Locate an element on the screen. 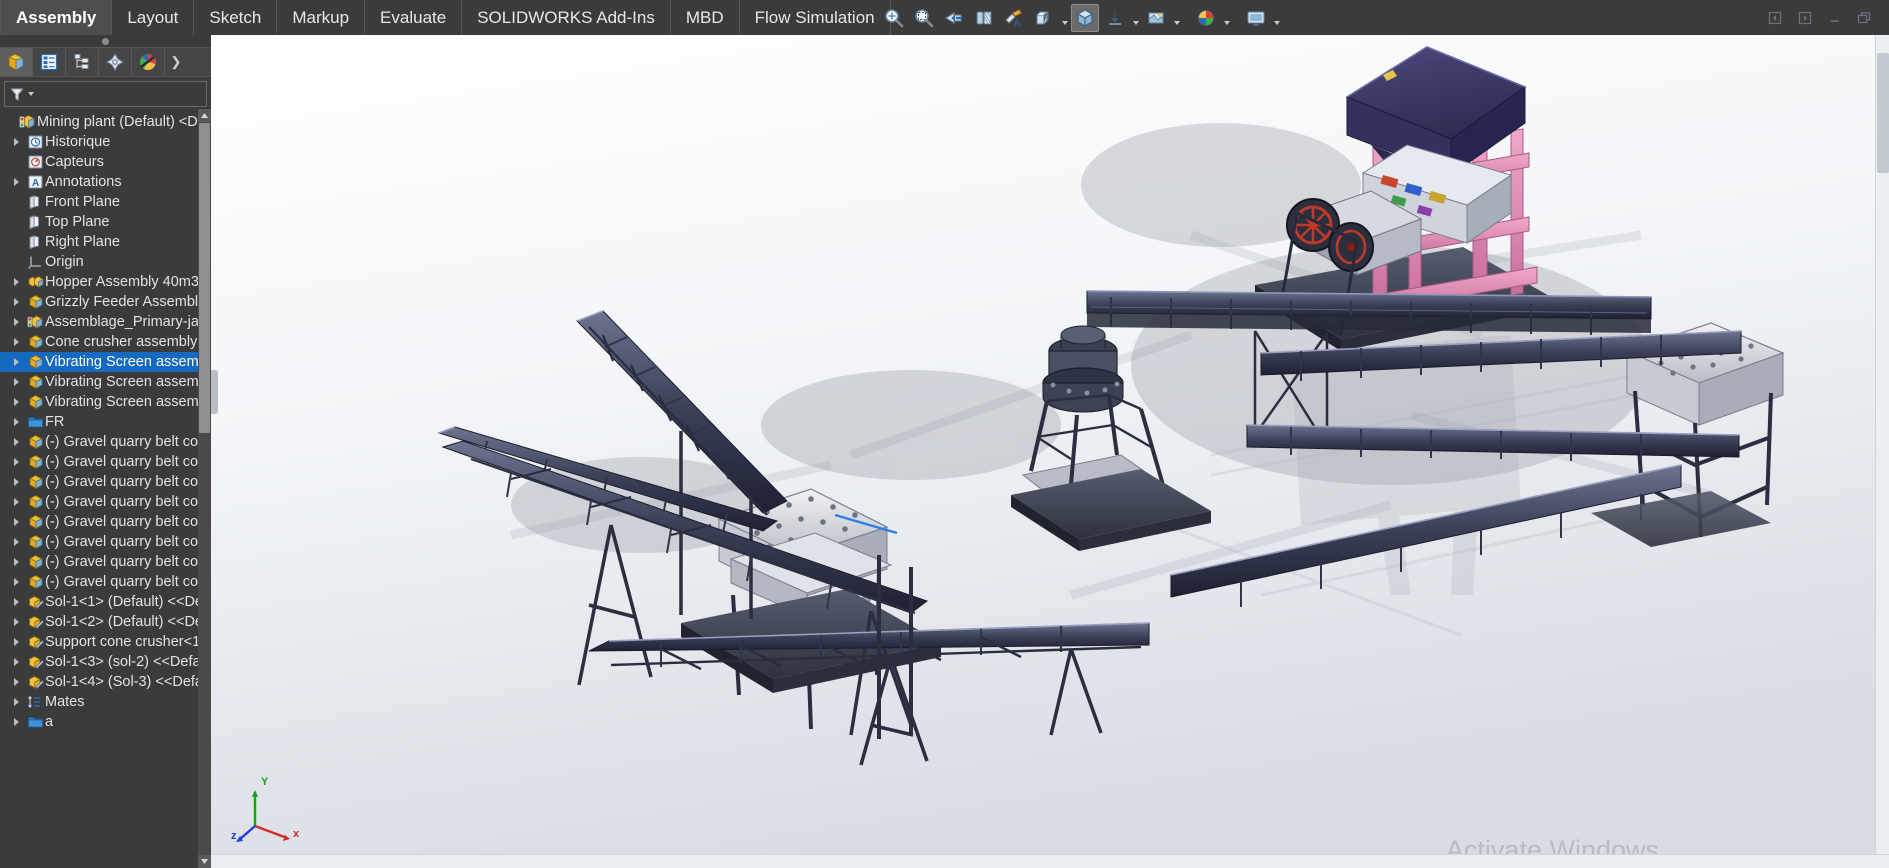 The height and width of the screenshot is (868, 1889). tree-item: Sol-1<2> (Default) <<Defa is located at coordinates (105, 622).